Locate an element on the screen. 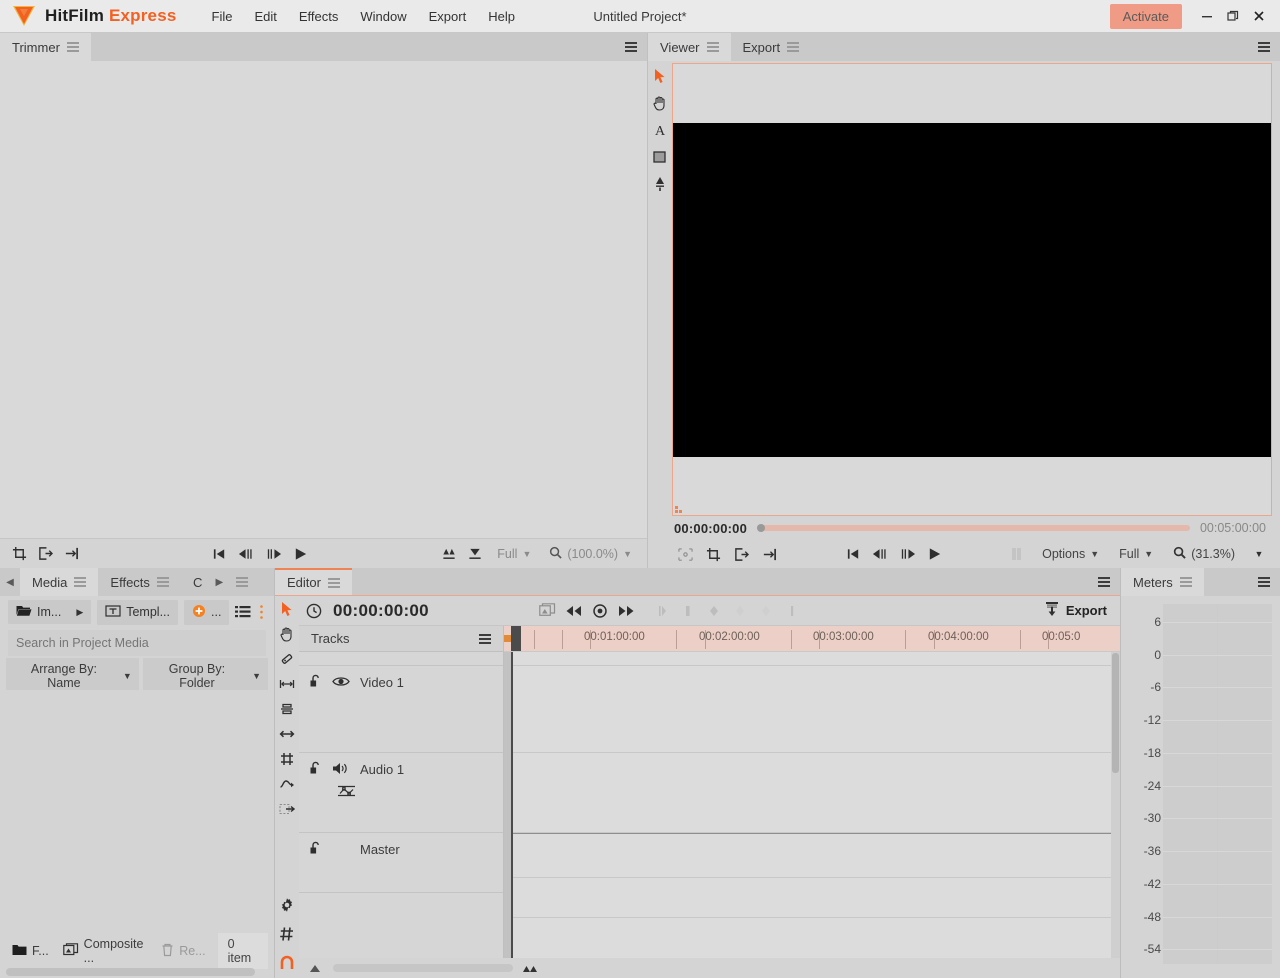 This screenshot has height=978, width=1280. magnet-snapping-icon is located at coordinates (287, 963).